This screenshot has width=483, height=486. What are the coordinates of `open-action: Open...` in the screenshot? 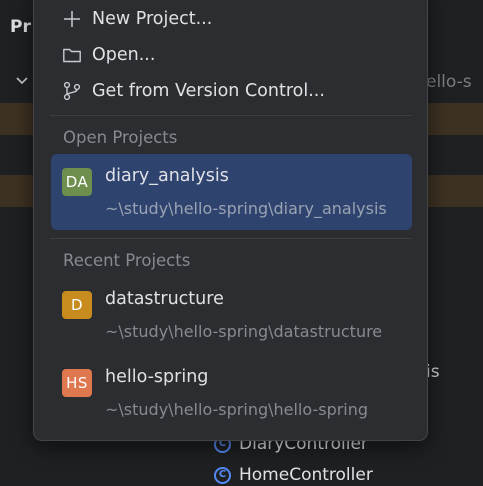 It's located at (108, 55).